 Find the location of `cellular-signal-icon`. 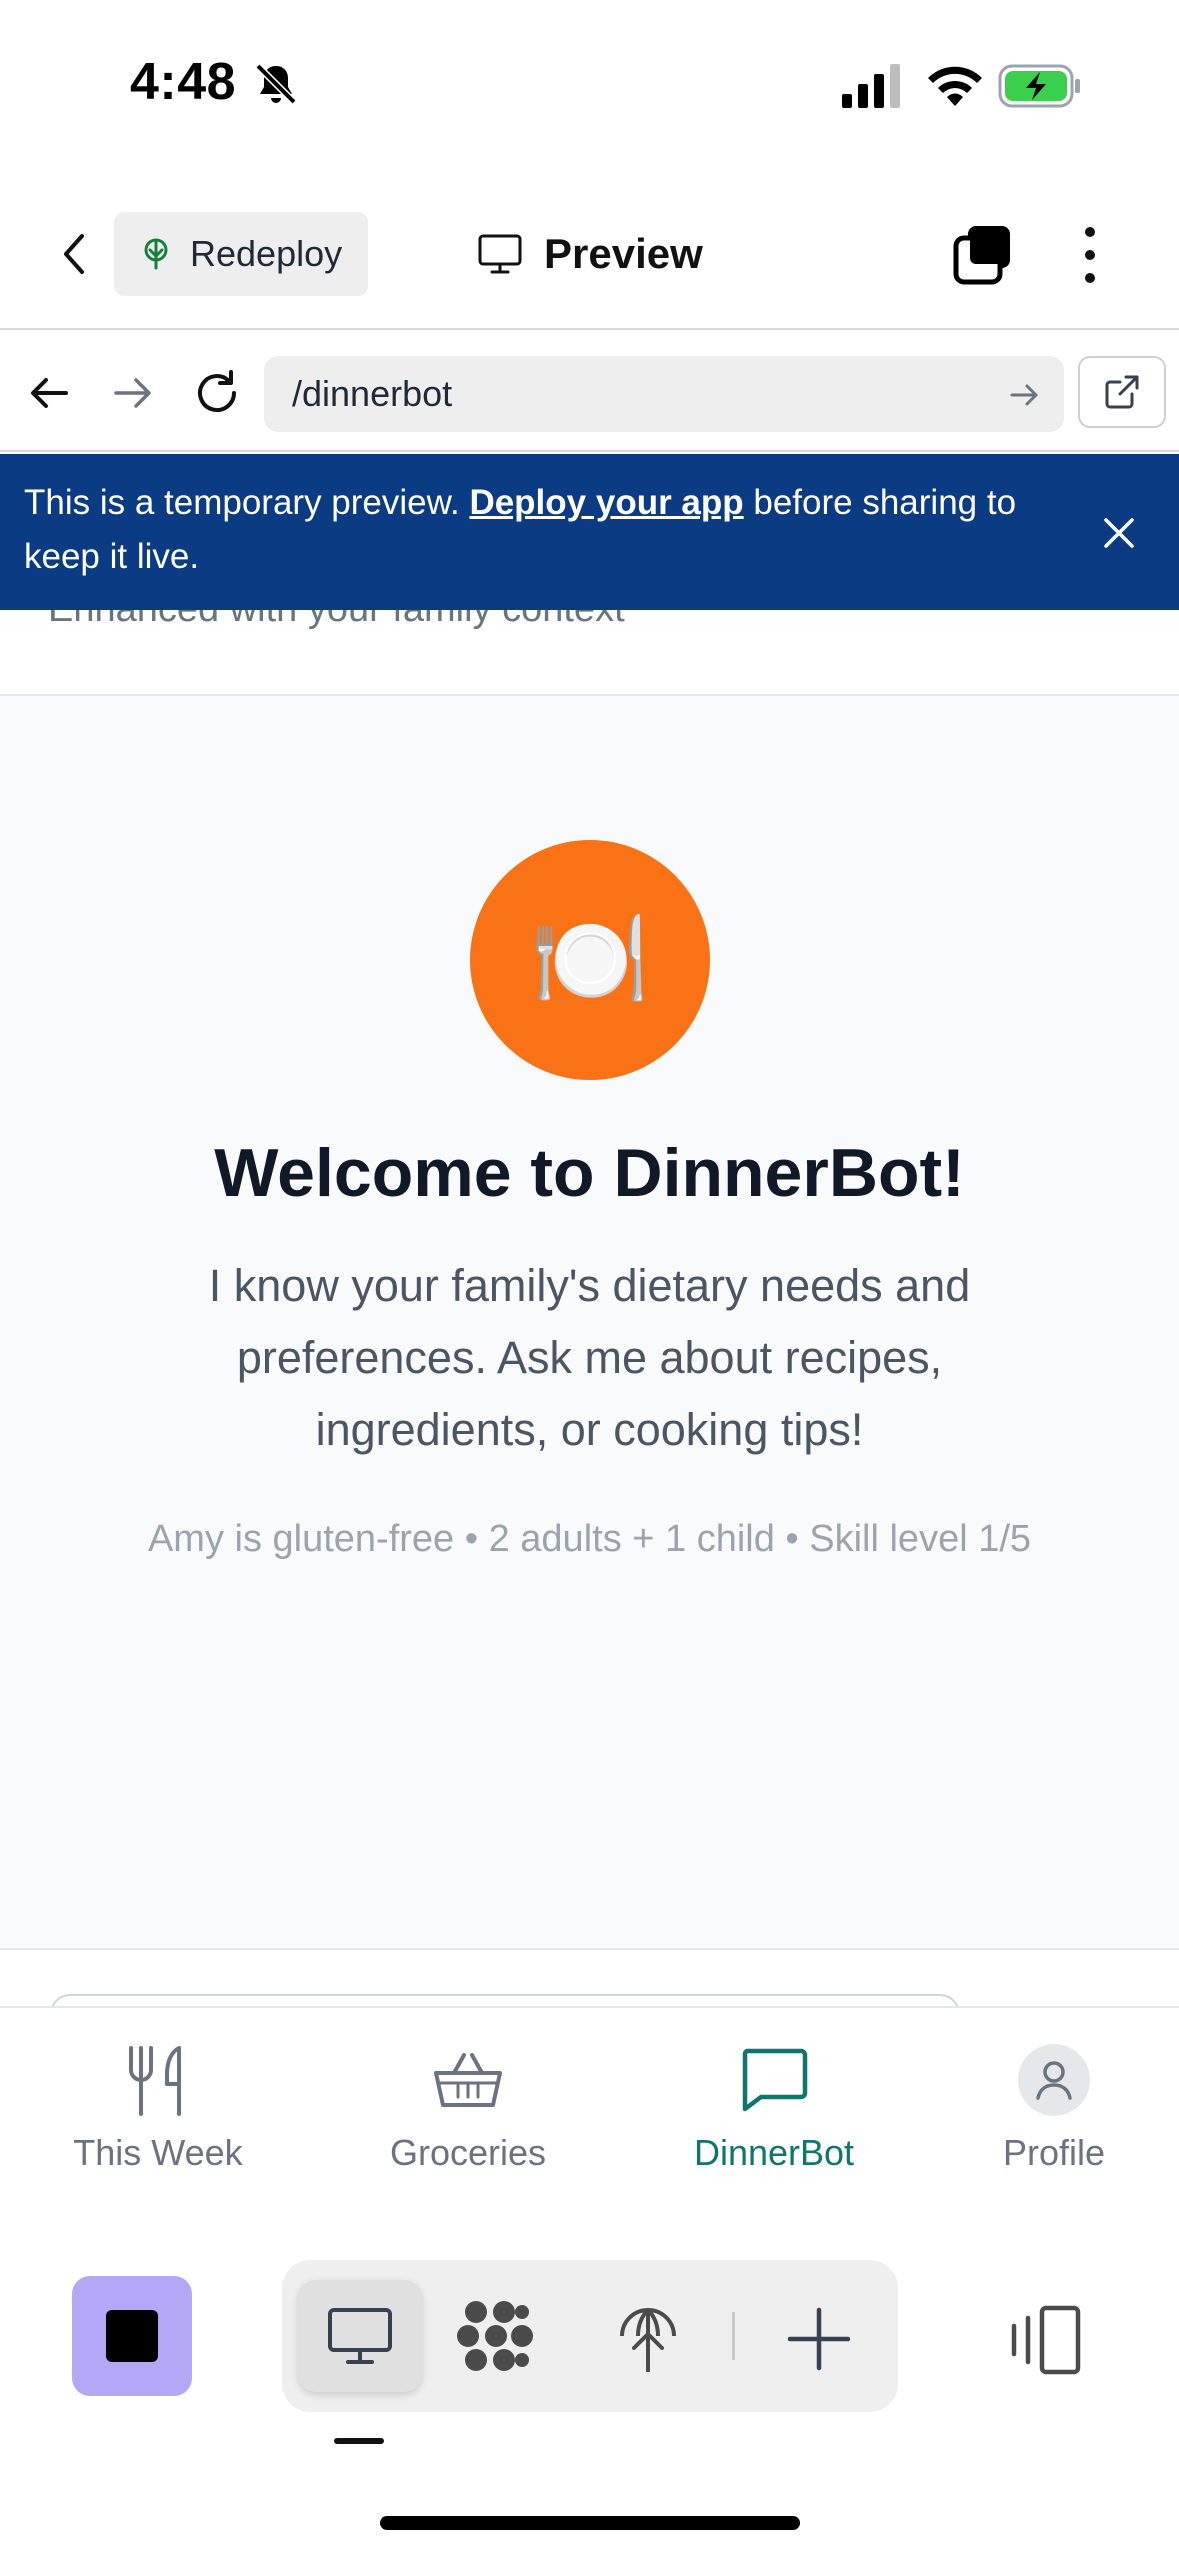

cellular-signal-icon is located at coordinates (871, 86).